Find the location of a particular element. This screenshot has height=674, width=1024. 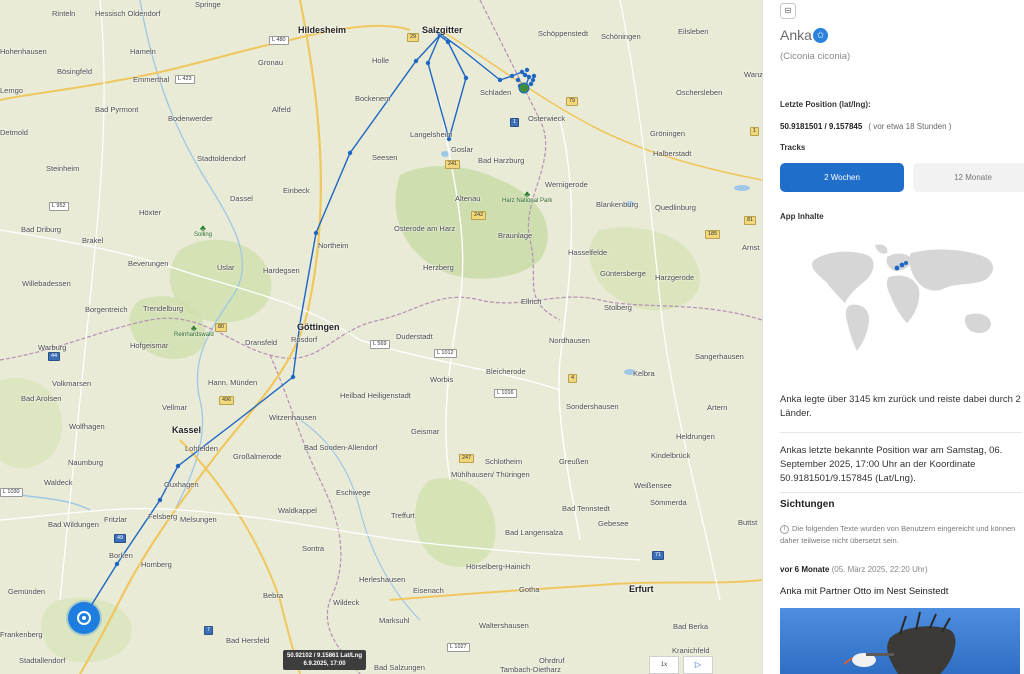

map-place-label: Bad Berka is located at coordinates (691, 626).